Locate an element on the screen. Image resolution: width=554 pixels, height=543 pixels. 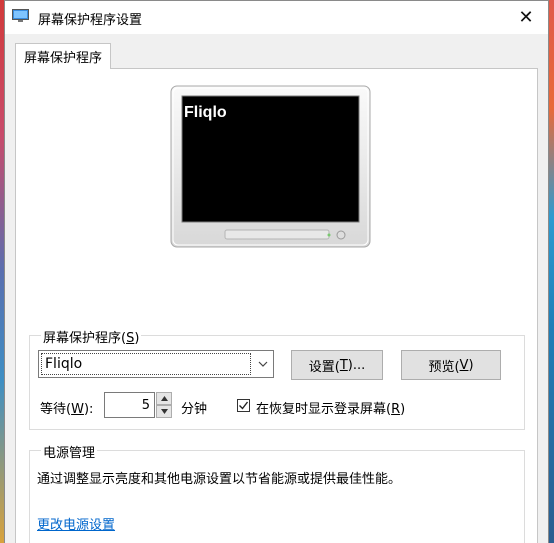
minutes-label: 分钟 is located at coordinates (194, 409).